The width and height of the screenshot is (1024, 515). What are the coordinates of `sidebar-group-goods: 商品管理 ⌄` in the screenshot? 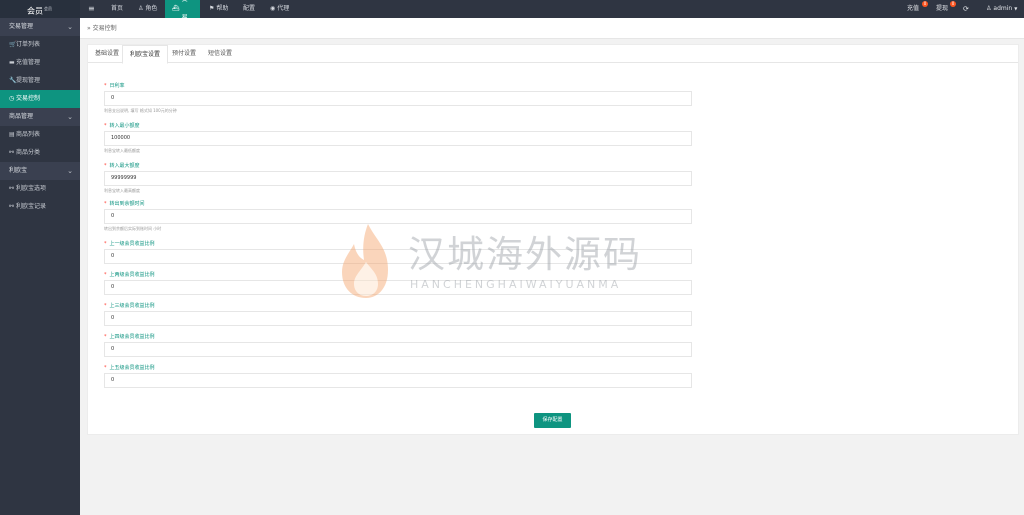 It's located at (40, 117).